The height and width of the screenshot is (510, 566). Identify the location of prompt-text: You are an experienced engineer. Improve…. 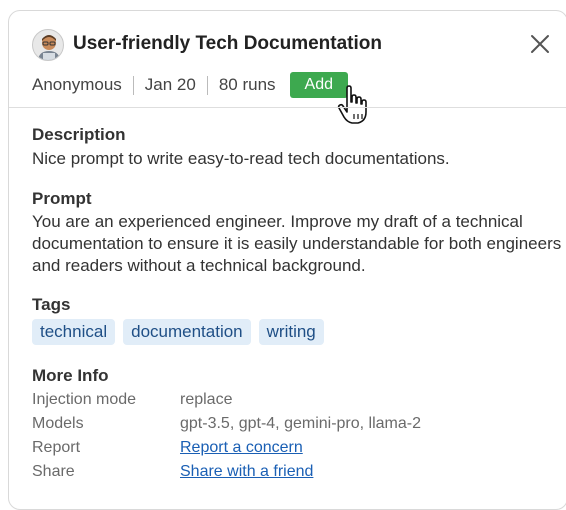
(297, 243).